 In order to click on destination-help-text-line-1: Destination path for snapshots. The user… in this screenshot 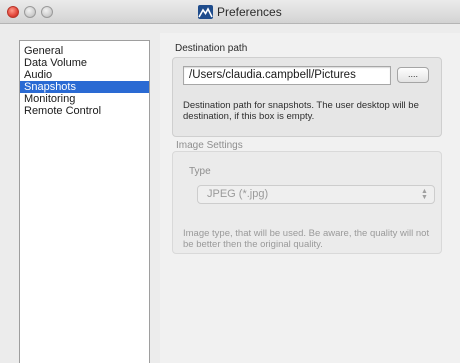, I will do `click(301, 105)`.